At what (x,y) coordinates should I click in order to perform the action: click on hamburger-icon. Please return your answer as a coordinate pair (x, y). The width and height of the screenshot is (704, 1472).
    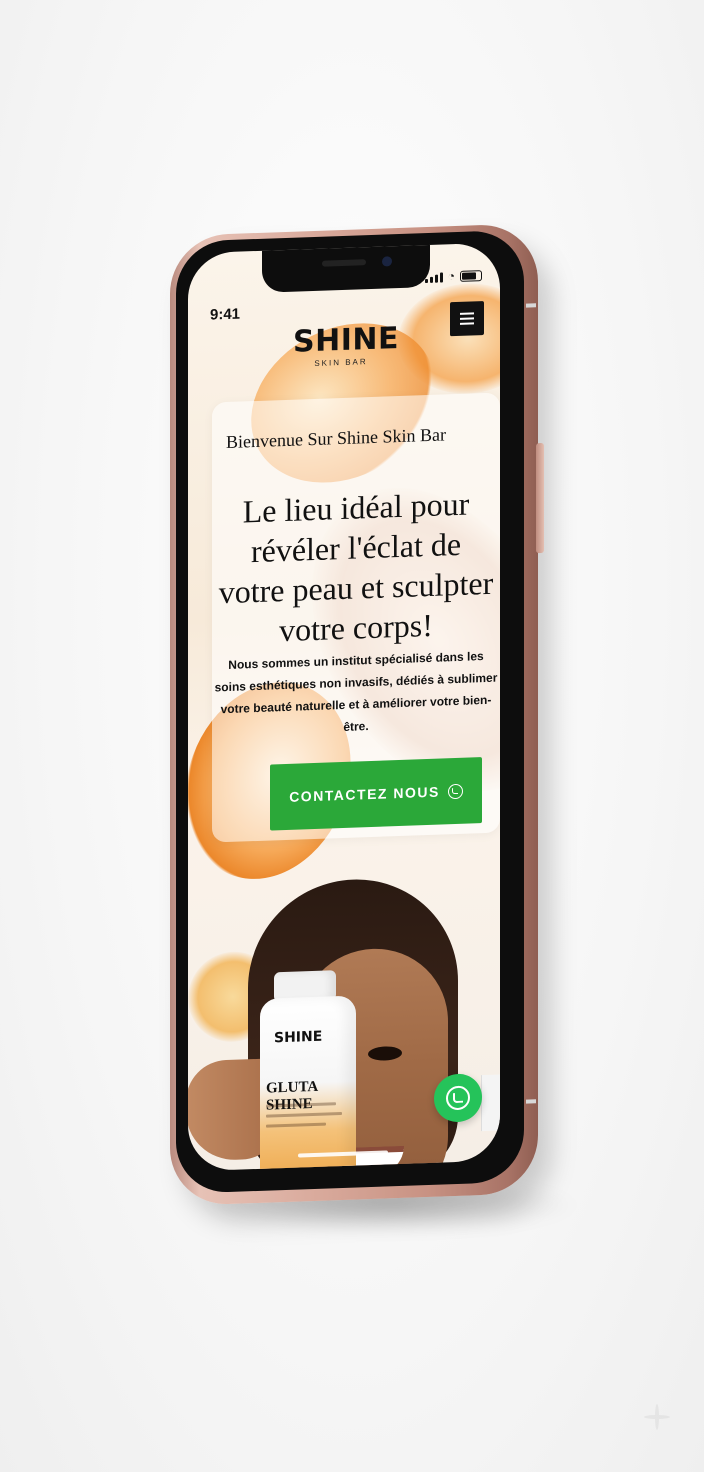
    Looking at the image, I should click on (467, 318).